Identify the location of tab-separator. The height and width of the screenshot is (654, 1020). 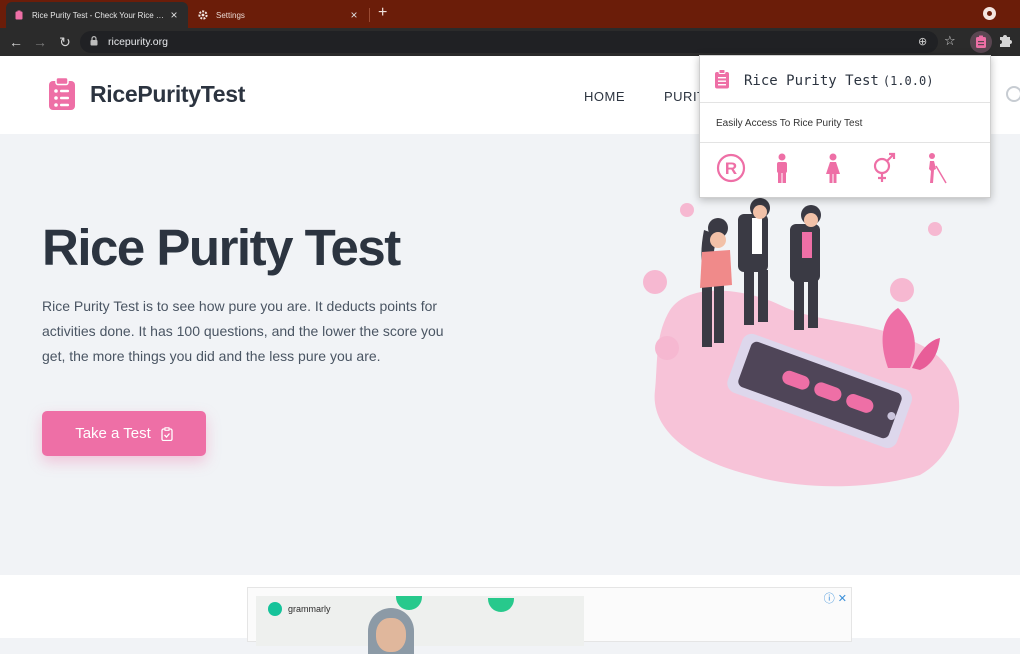
(369, 15).